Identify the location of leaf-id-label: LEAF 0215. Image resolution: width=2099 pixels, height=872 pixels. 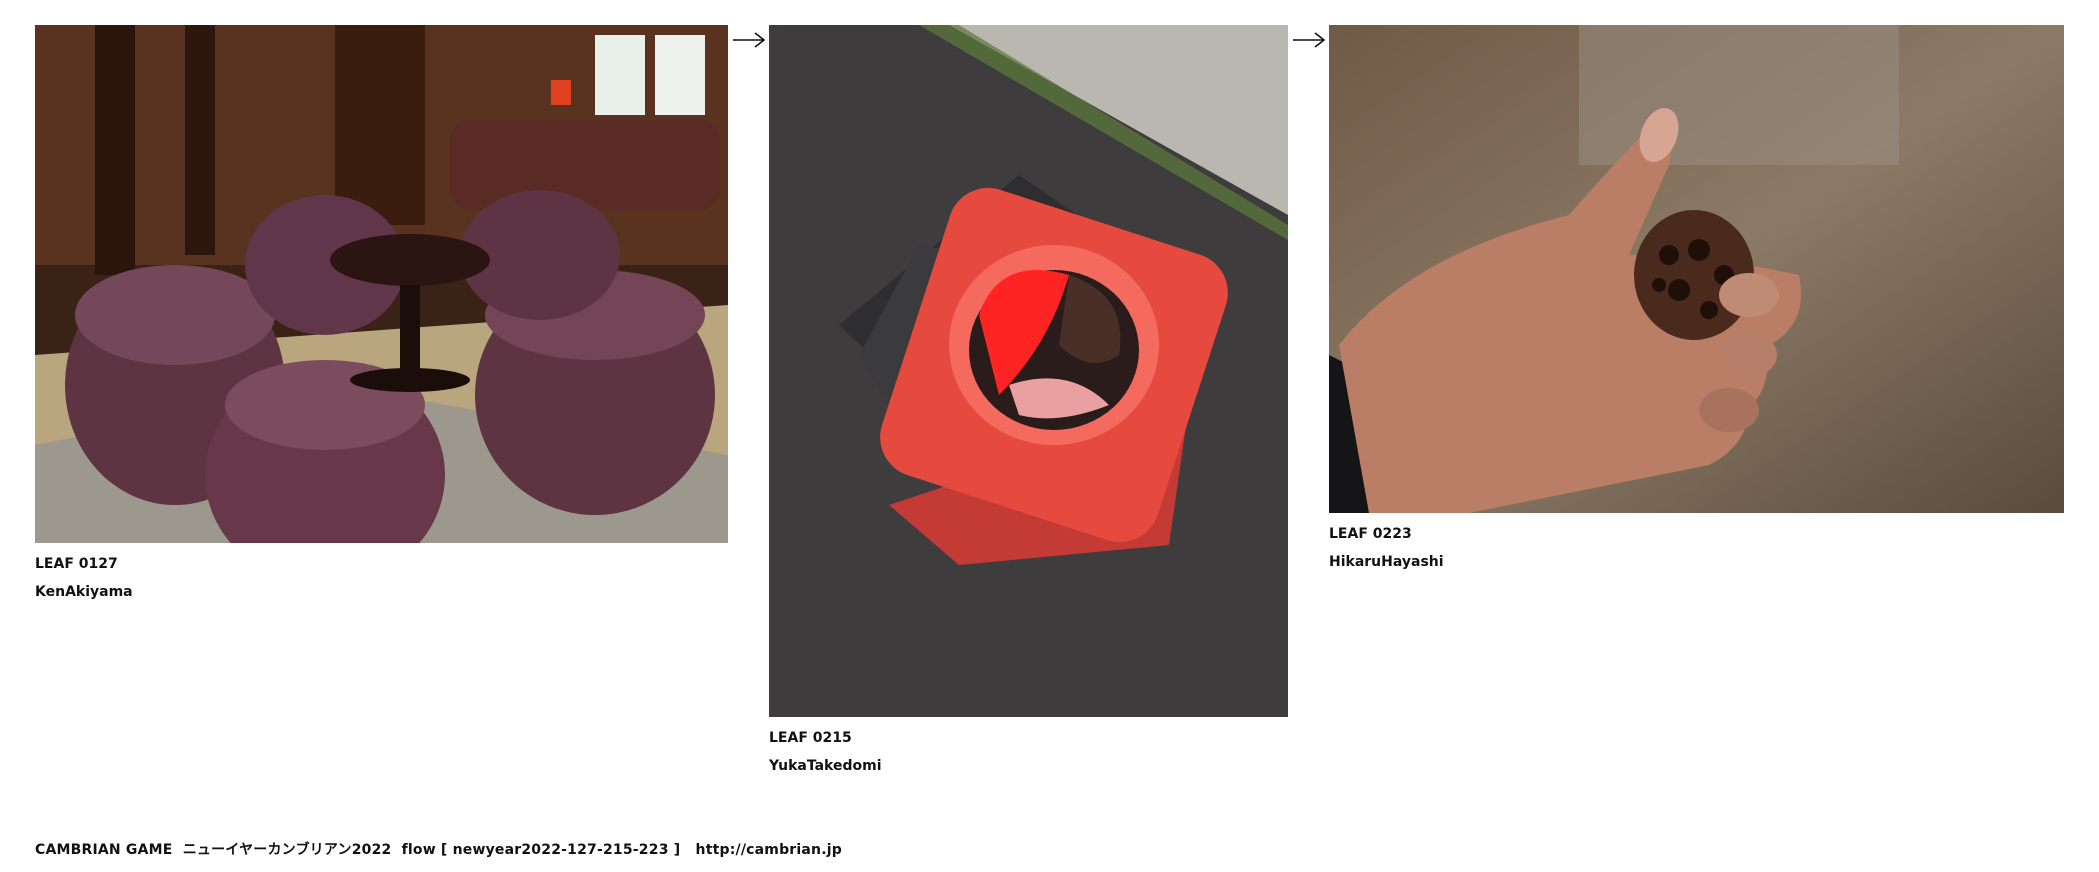
(810, 738).